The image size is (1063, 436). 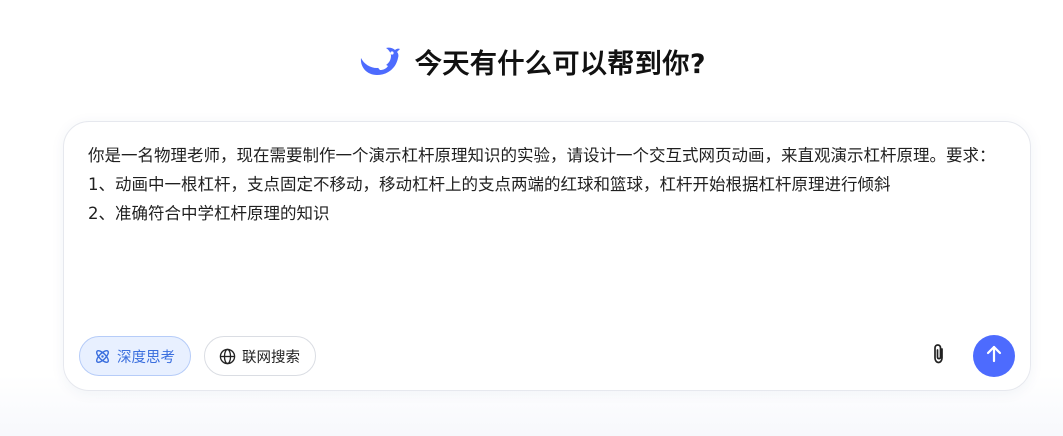 I want to click on deep-think-button: 深度思考, so click(x=135, y=356).